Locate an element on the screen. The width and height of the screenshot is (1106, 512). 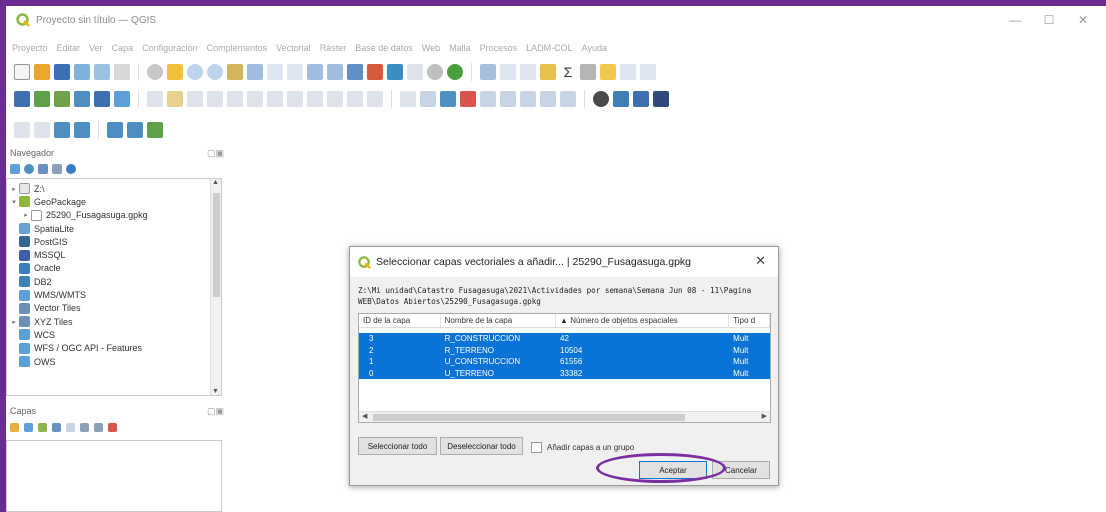
vertex-tool-icon is located at coordinates (255, 99).